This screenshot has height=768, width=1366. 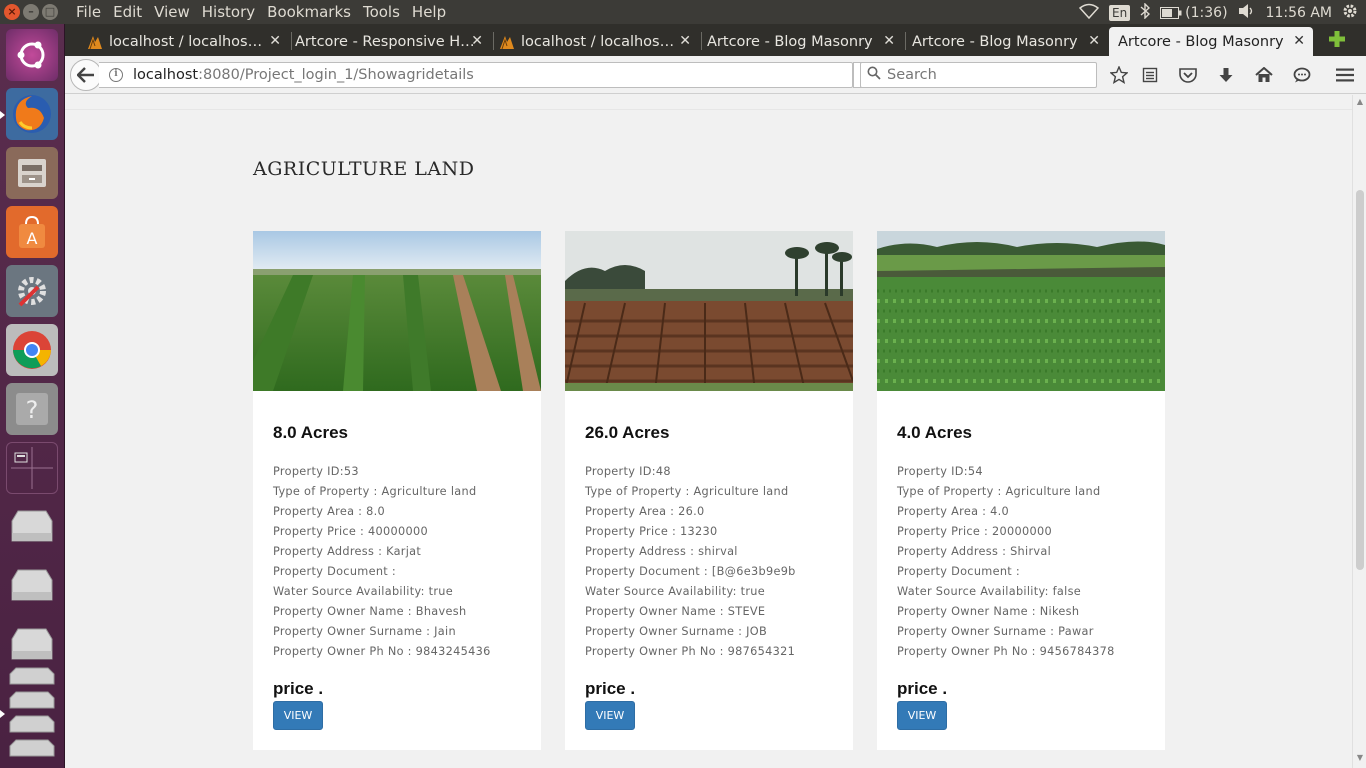 I want to click on chrome-icon, so click(x=32, y=350).